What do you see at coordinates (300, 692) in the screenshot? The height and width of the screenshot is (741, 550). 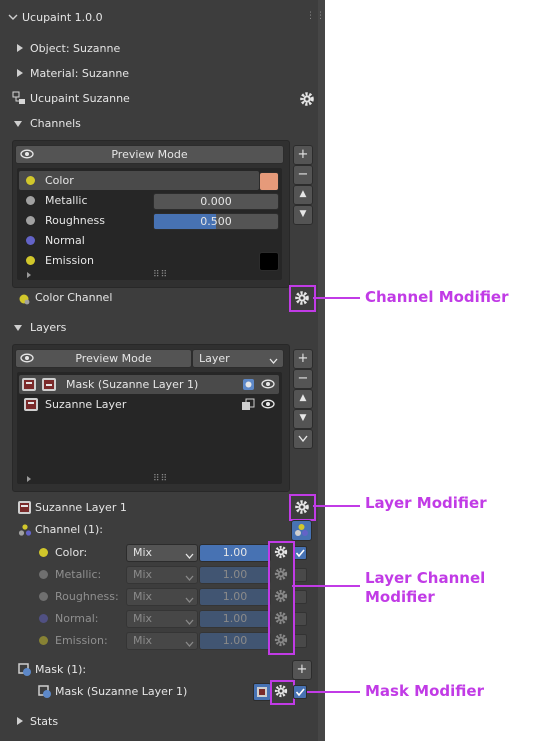 I see `mask-enable-checkbox` at bounding box center [300, 692].